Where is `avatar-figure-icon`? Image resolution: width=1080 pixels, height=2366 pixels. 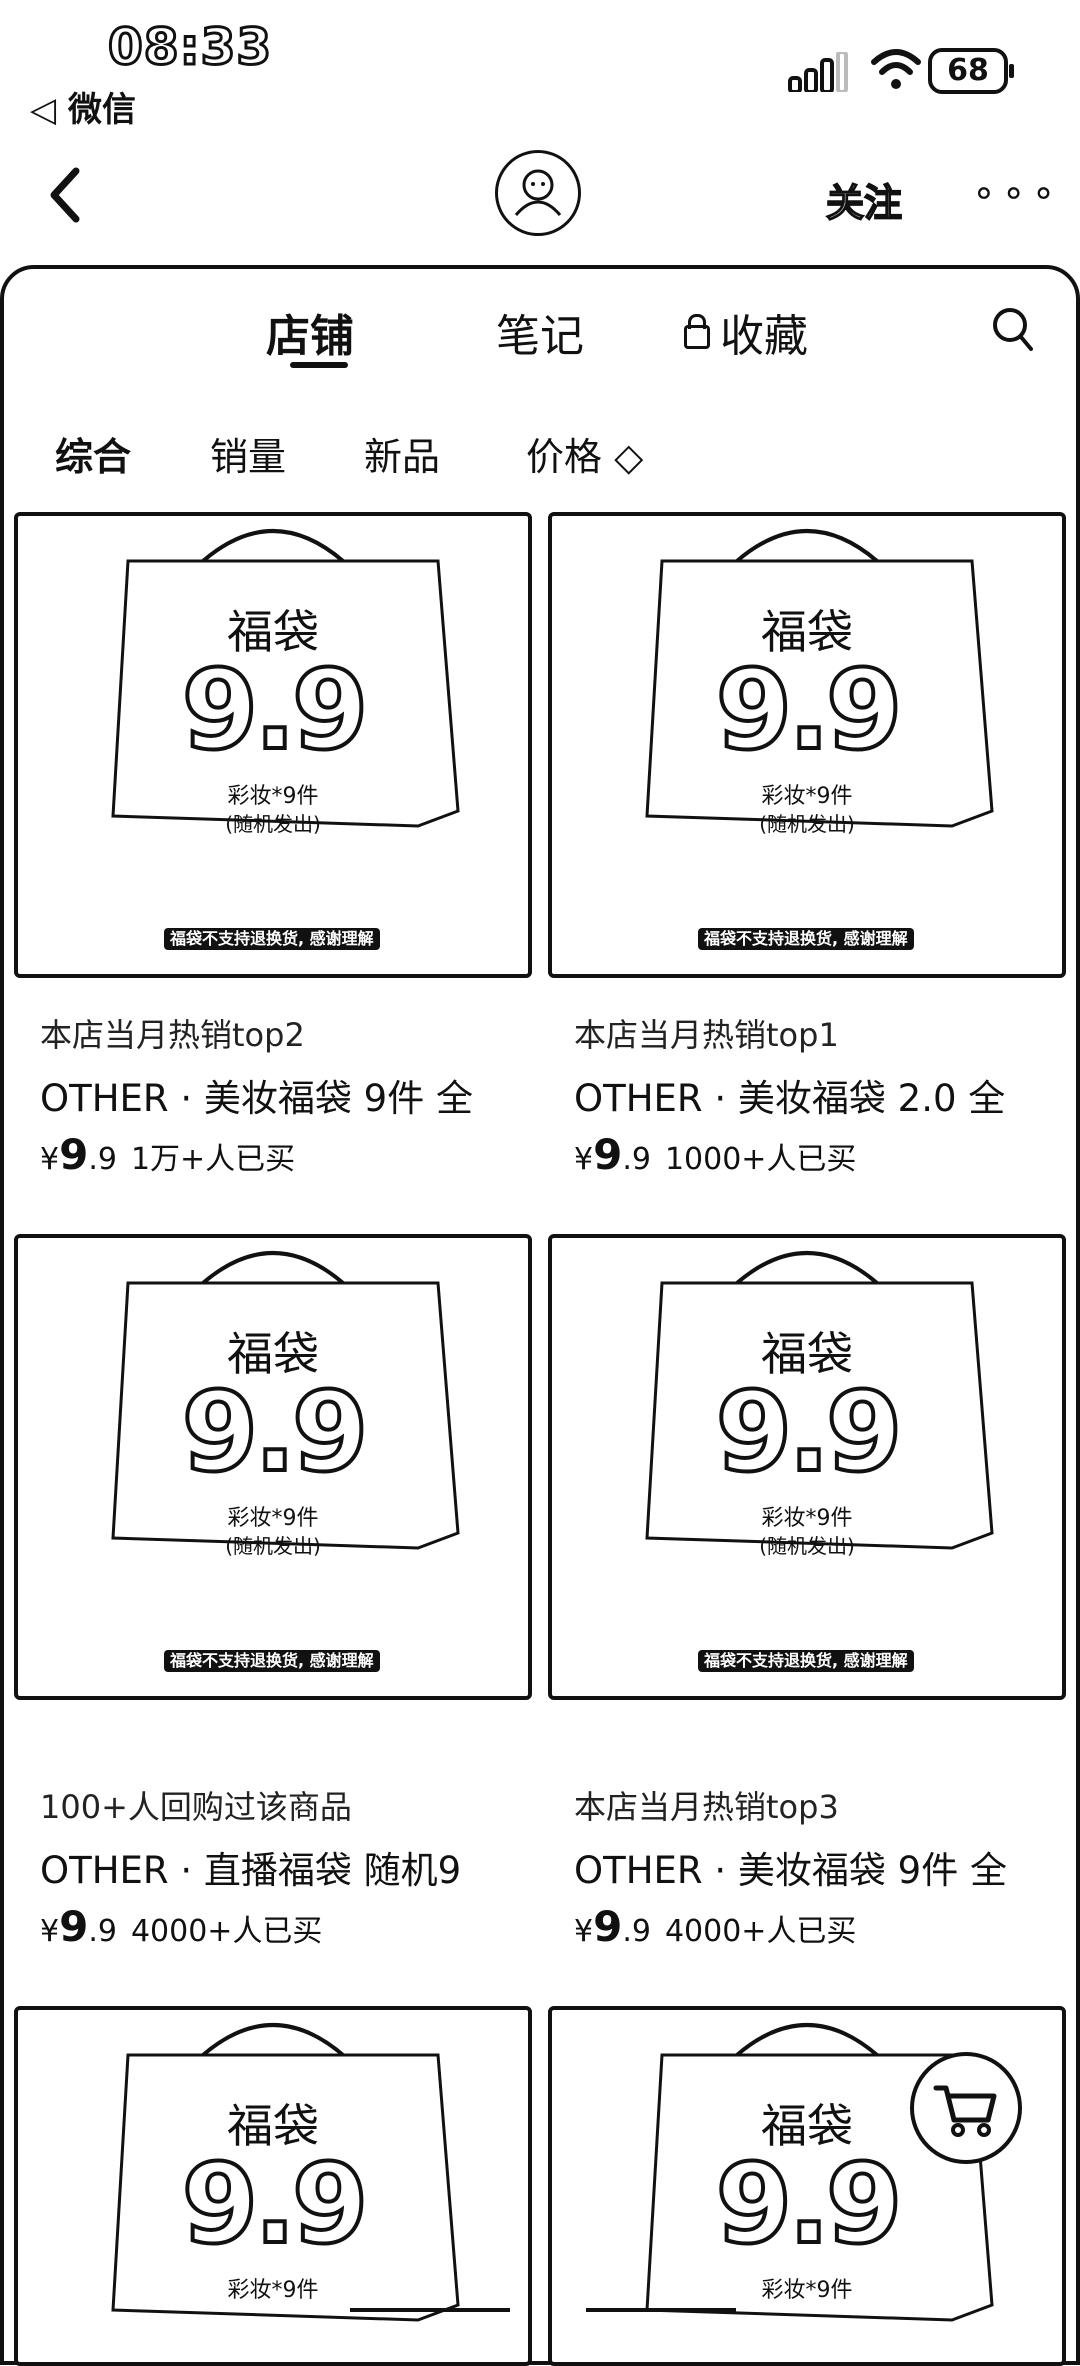 avatar-figure-icon is located at coordinates (538, 192).